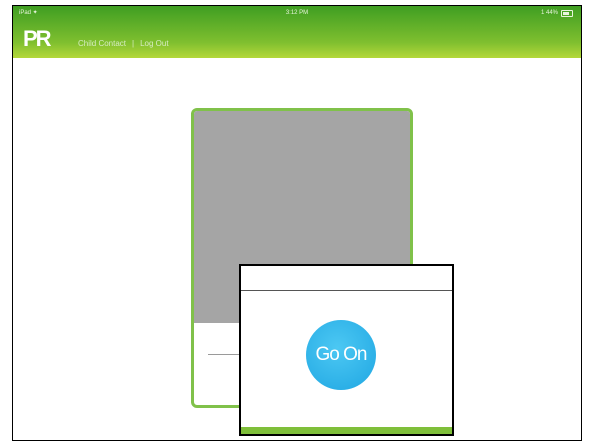 This screenshot has width=592, height=448. Describe the element at coordinates (549, 13) in the screenshot. I see `battery-label: 1 44%` at that location.